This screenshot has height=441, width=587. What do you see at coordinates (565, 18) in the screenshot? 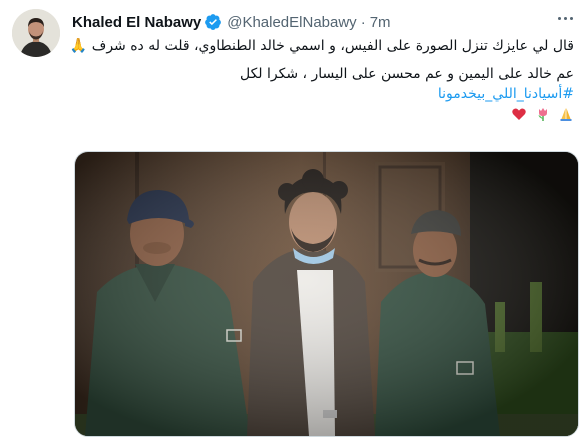
I see `more-options-icon` at bounding box center [565, 18].